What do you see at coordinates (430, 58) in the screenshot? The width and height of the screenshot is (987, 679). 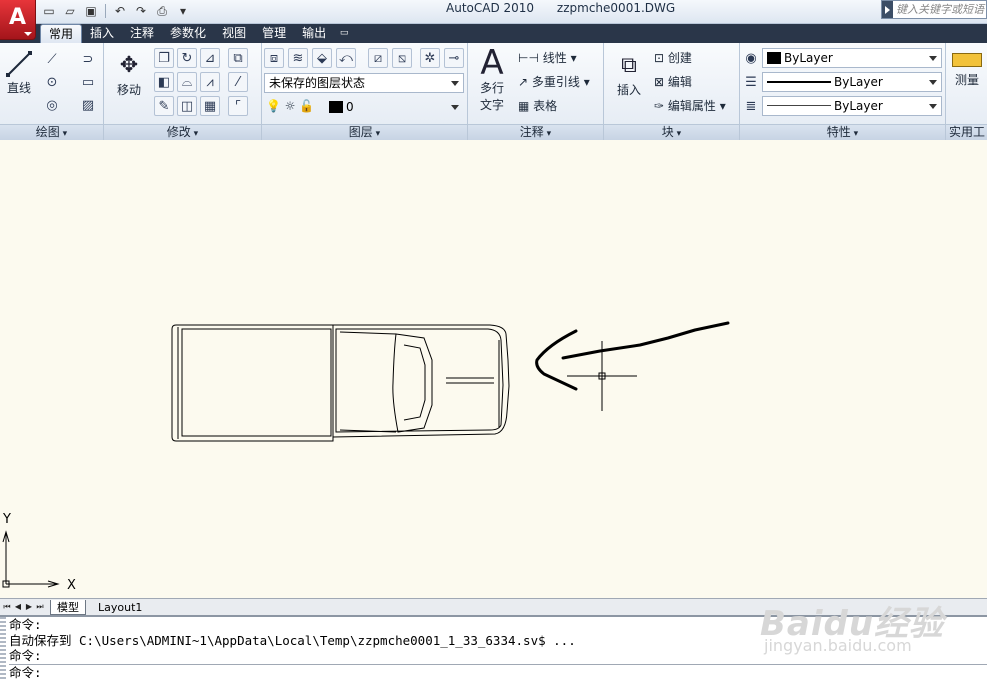 I see `layer-freeze-icon: ✲` at bounding box center [430, 58].